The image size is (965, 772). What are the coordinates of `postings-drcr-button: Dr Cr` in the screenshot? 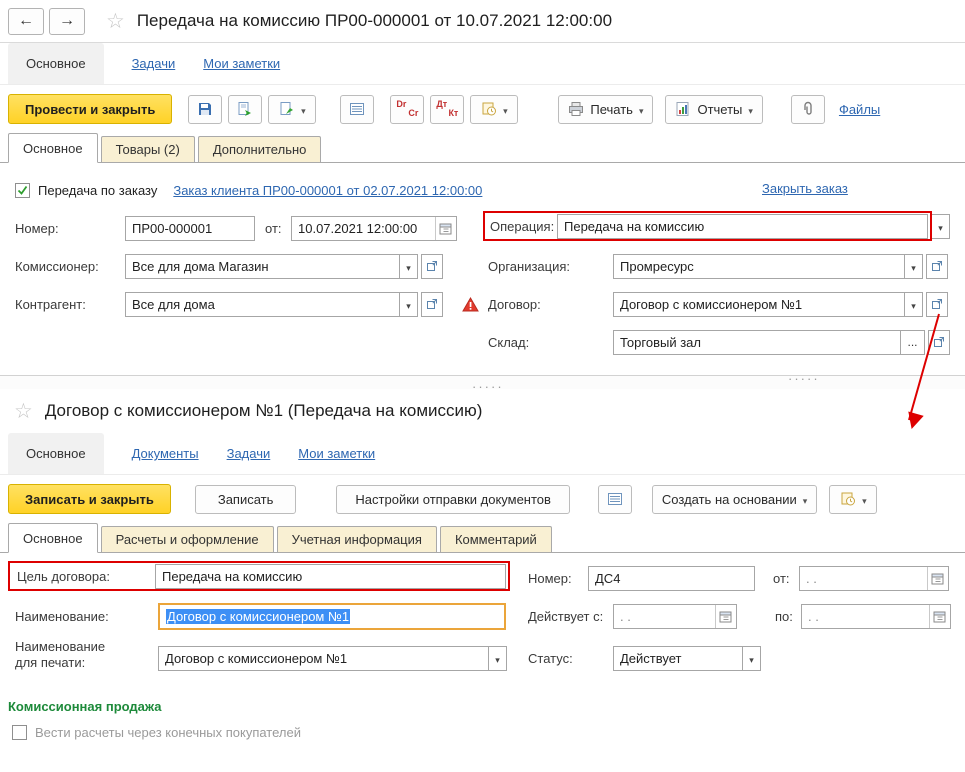 It's located at (407, 109).